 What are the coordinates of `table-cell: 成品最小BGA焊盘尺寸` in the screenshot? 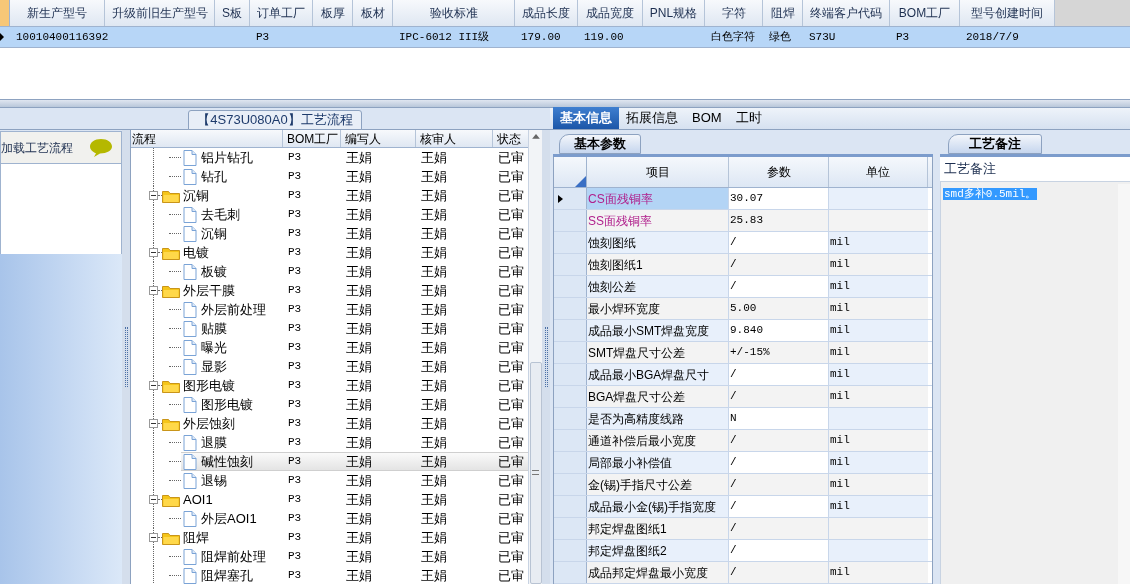 It's located at (658, 374).